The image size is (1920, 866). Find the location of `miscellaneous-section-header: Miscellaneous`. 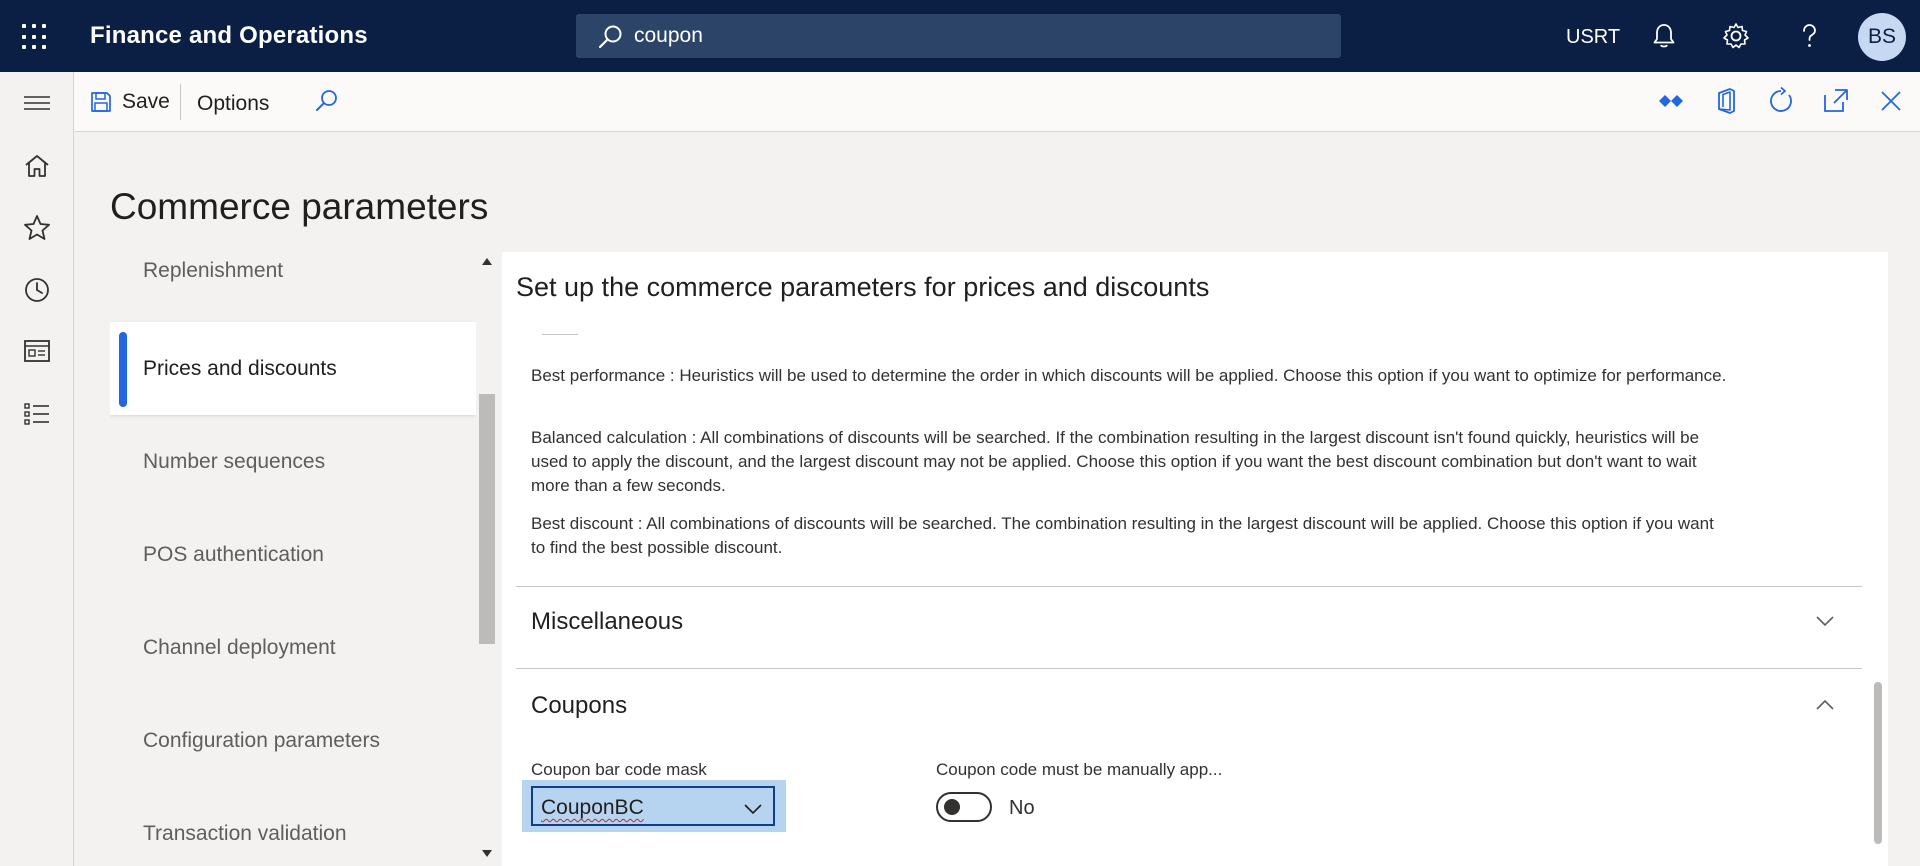

miscellaneous-section-header: Miscellaneous is located at coordinates (607, 622).